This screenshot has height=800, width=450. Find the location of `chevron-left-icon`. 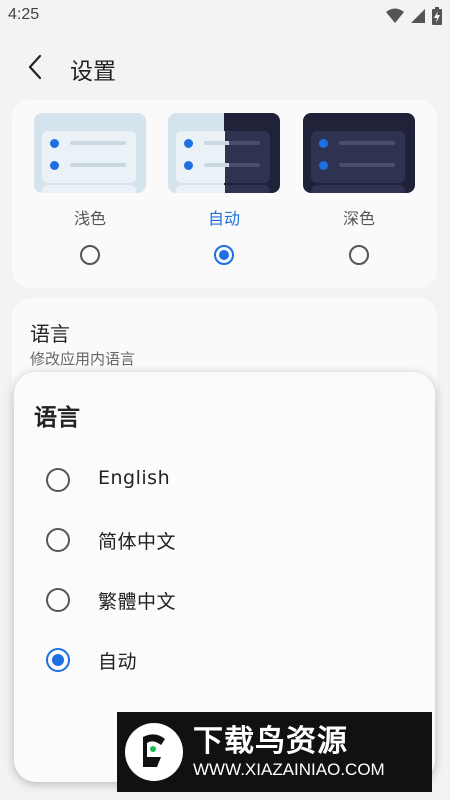

chevron-left-icon is located at coordinates (35, 67).